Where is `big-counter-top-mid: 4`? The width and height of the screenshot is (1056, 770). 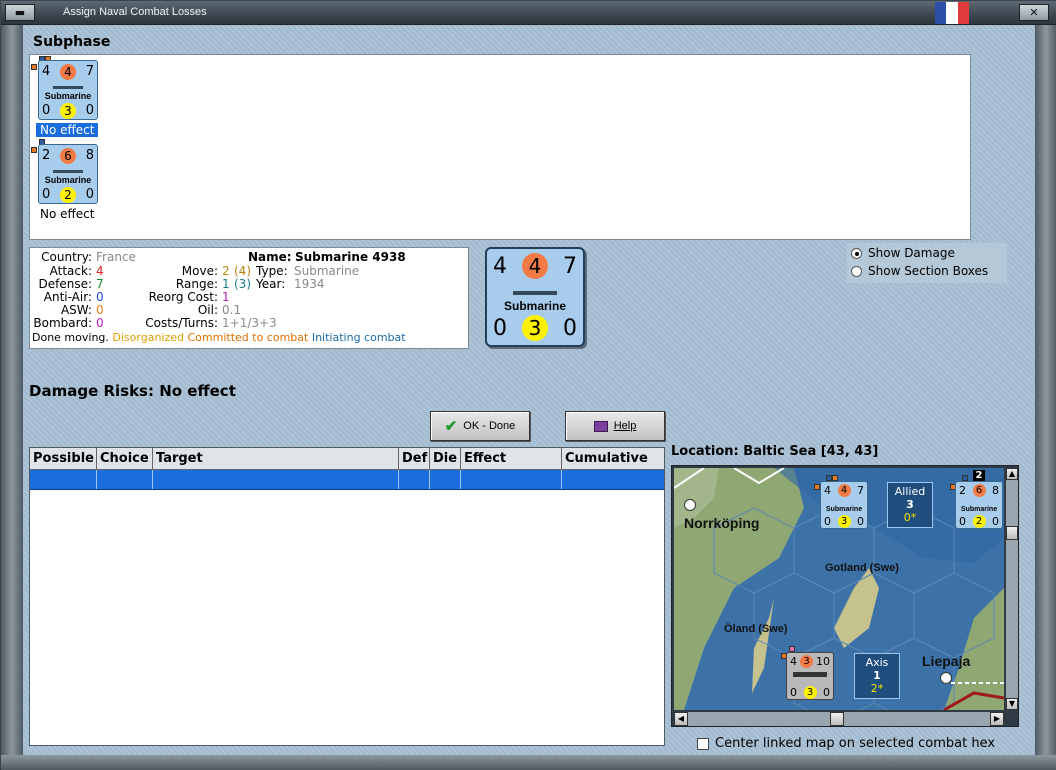 big-counter-top-mid: 4 is located at coordinates (535, 266).